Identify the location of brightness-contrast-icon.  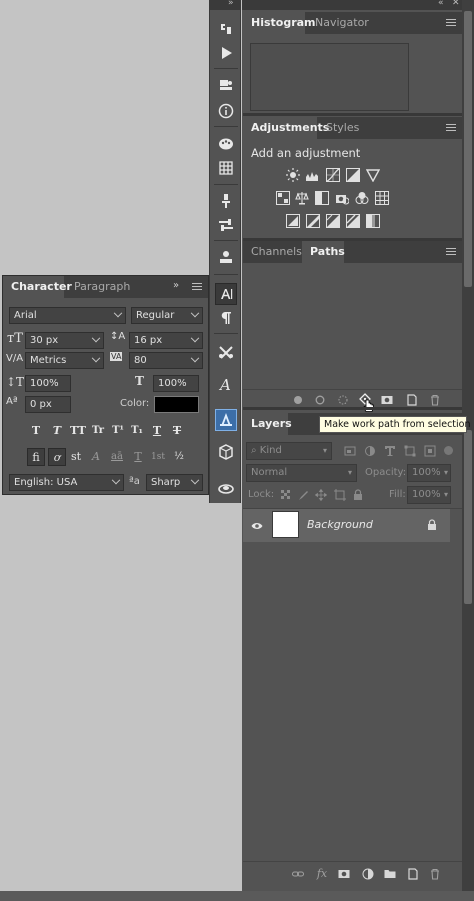
(293, 175).